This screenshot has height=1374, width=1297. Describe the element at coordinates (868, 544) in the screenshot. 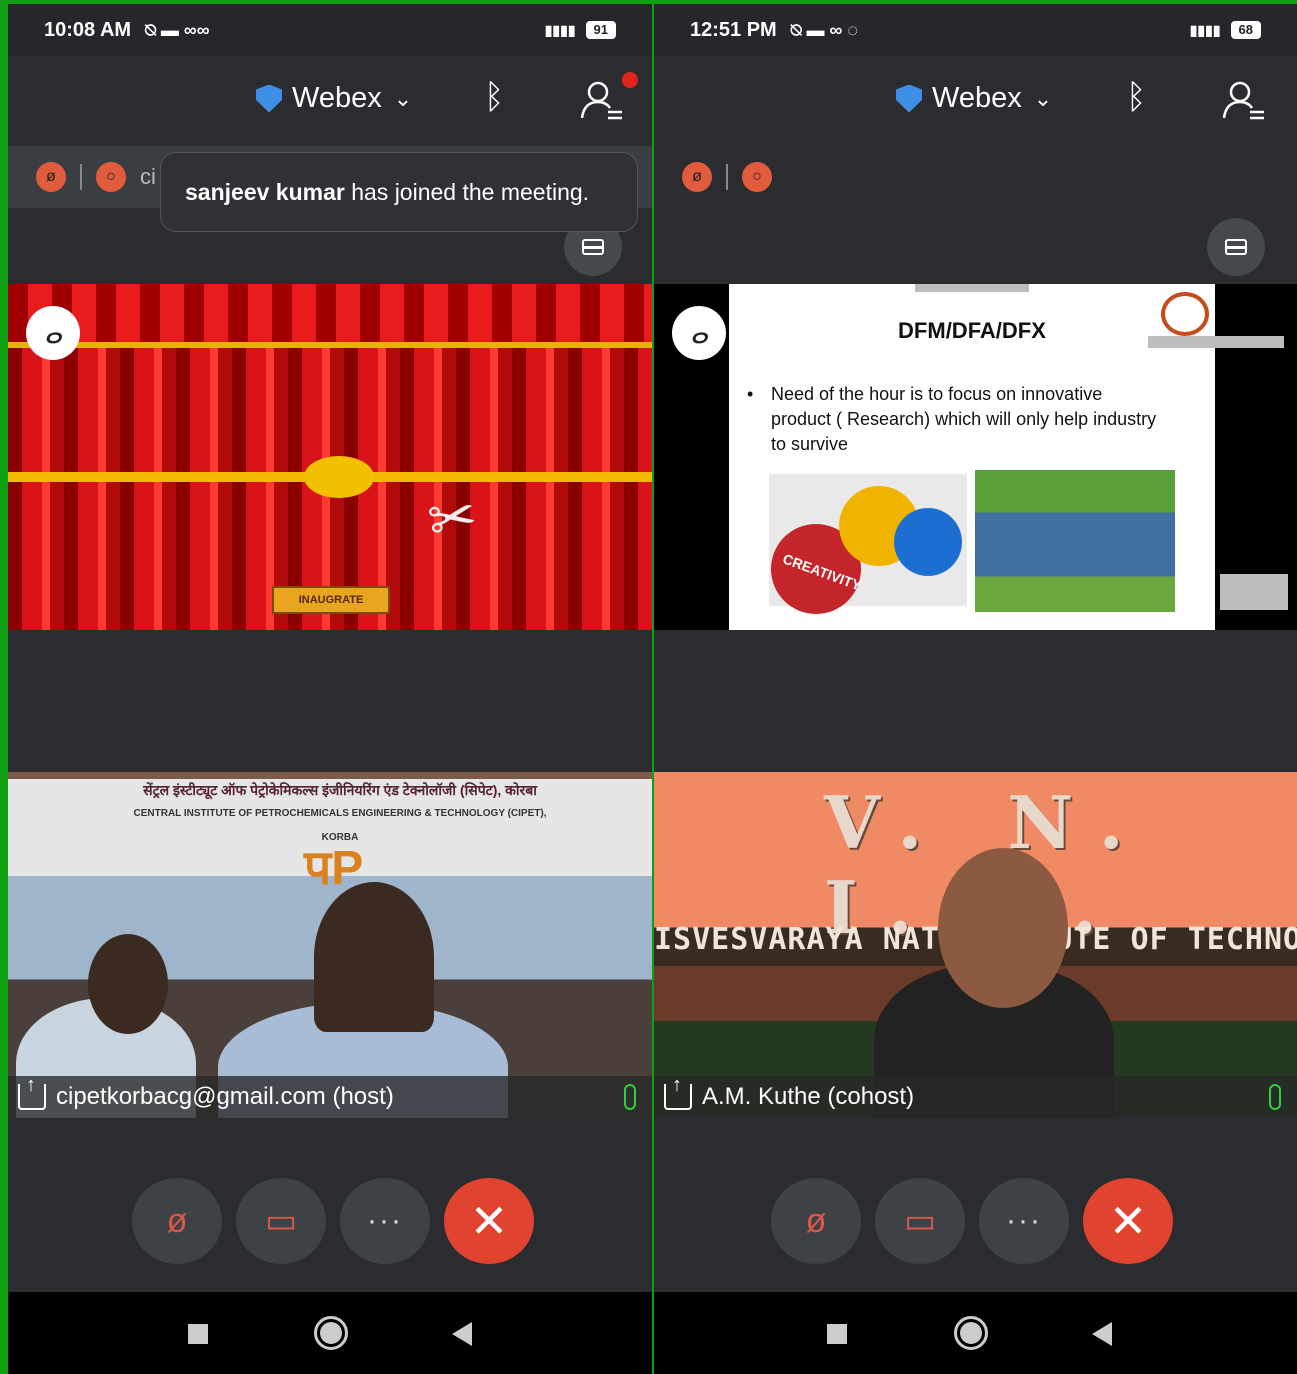

I see `gears-image: CREATIVITY` at that location.